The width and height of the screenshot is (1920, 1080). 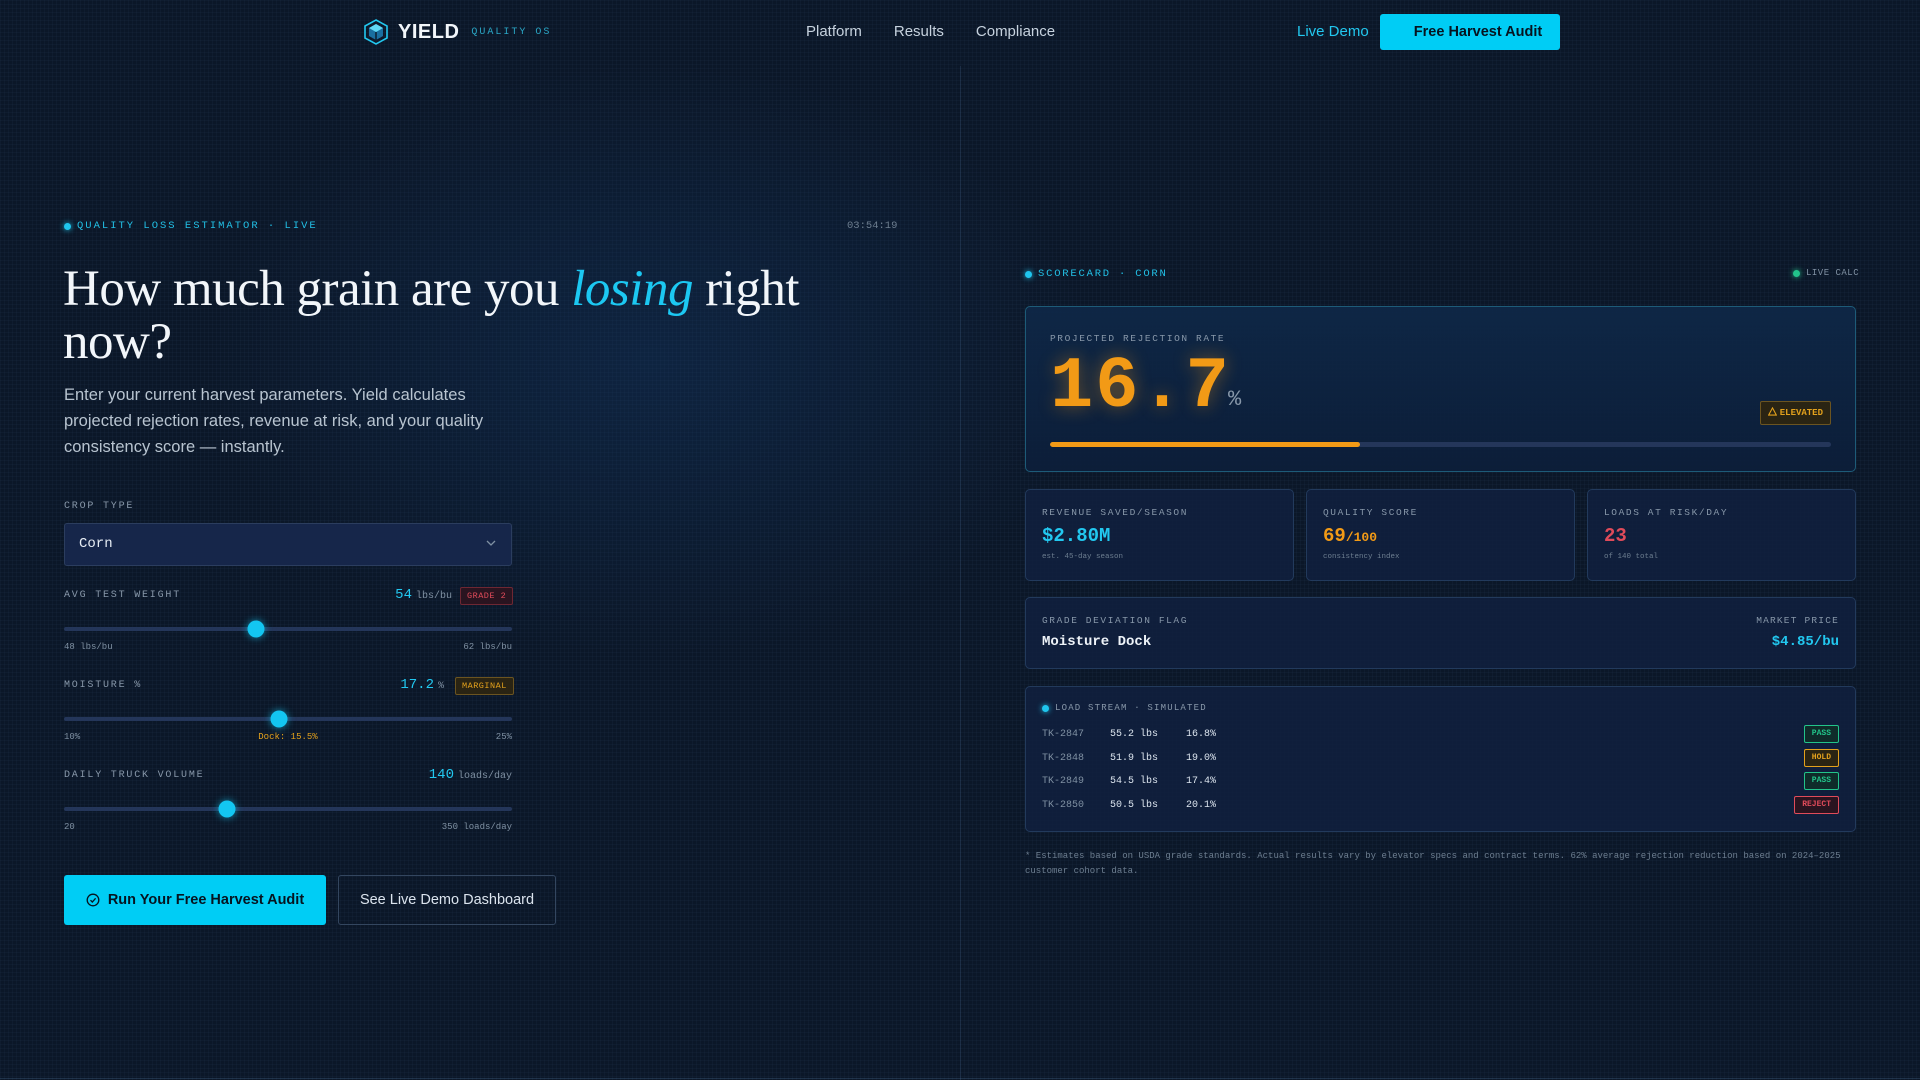 What do you see at coordinates (1115, 512) in the screenshot?
I see `revenue-label: REVENUE SAVED/SEASON` at bounding box center [1115, 512].